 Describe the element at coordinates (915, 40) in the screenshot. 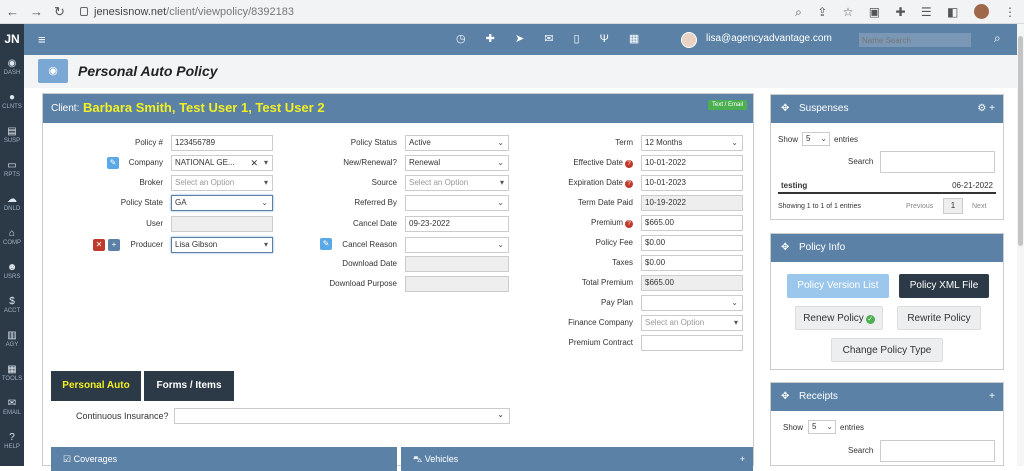

I see `name-search-input` at that location.